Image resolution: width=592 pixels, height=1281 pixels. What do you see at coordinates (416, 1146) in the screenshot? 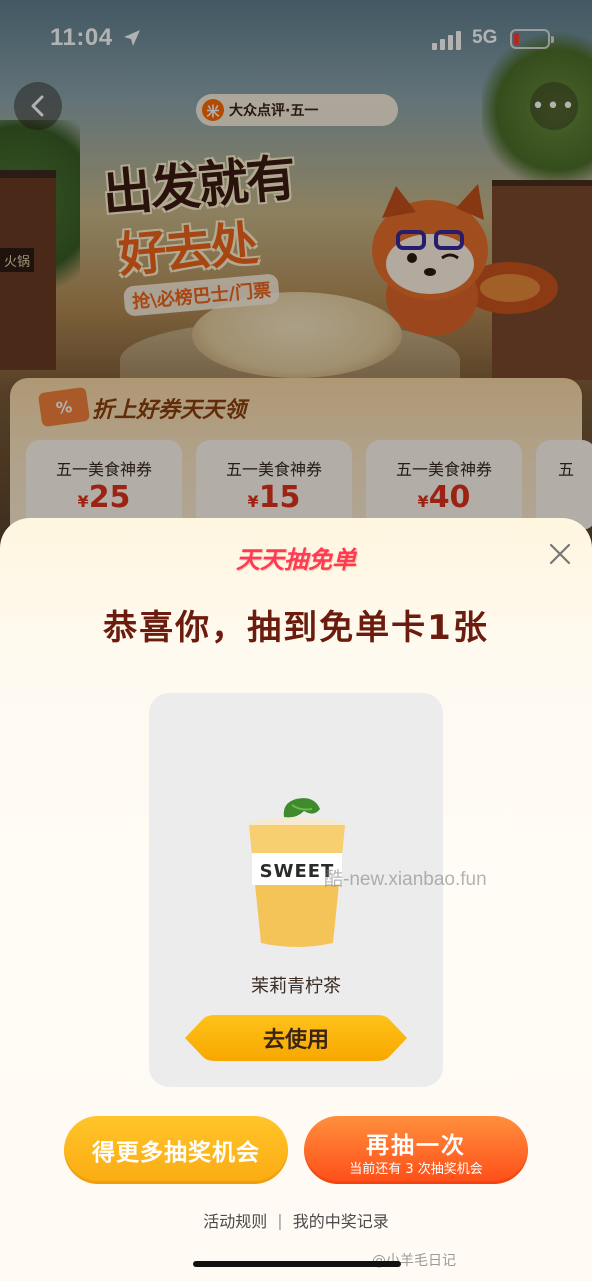
I see `draw-again-label: 再抽一次` at bounding box center [416, 1146].